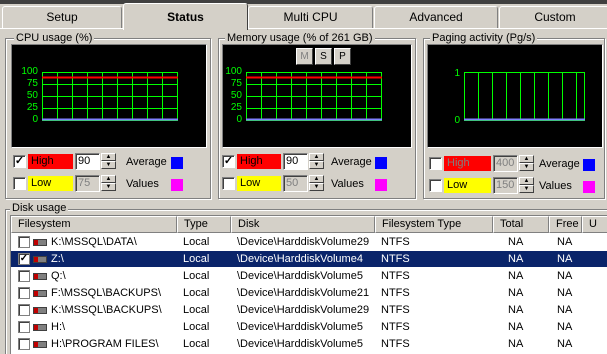 The width and height of the screenshot is (607, 354). I want to click on column-filesystem: Filesystem, so click(94, 224).